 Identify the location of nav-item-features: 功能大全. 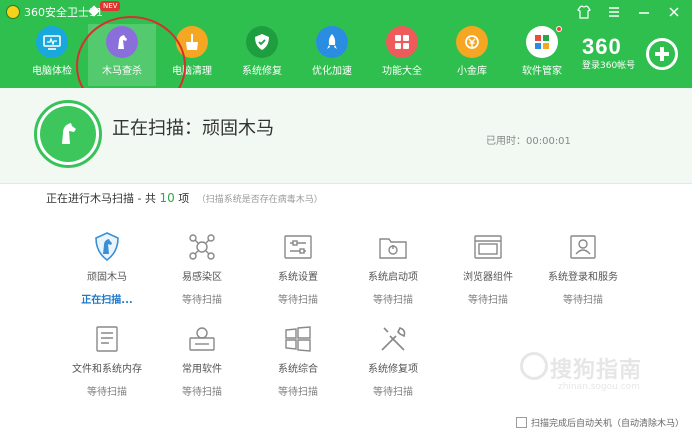
(402, 55).